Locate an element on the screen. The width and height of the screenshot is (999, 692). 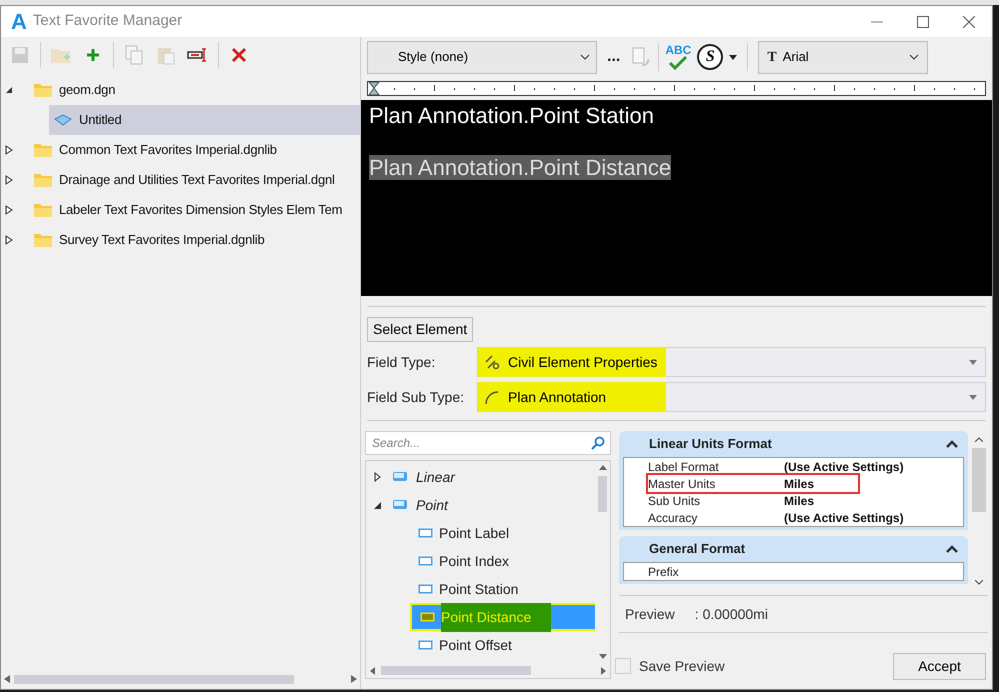
scroll-down-chevron-icon is located at coordinates (979, 582).